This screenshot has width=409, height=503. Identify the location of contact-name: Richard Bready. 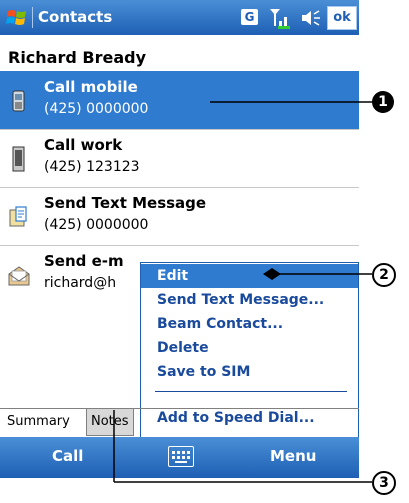
(77, 57).